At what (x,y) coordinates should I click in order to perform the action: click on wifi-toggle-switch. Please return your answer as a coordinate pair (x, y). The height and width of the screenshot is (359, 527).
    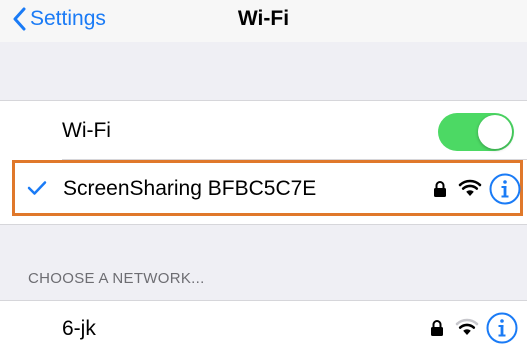
    Looking at the image, I should click on (476, 132).